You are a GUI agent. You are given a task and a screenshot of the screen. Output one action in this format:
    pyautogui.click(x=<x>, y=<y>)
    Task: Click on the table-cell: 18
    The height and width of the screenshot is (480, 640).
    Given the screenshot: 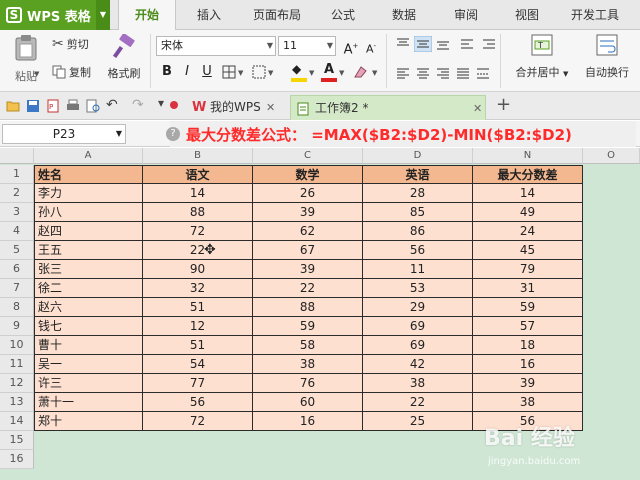 What is the action you would take?
    pyautogui.click(x=528, y=345)
    